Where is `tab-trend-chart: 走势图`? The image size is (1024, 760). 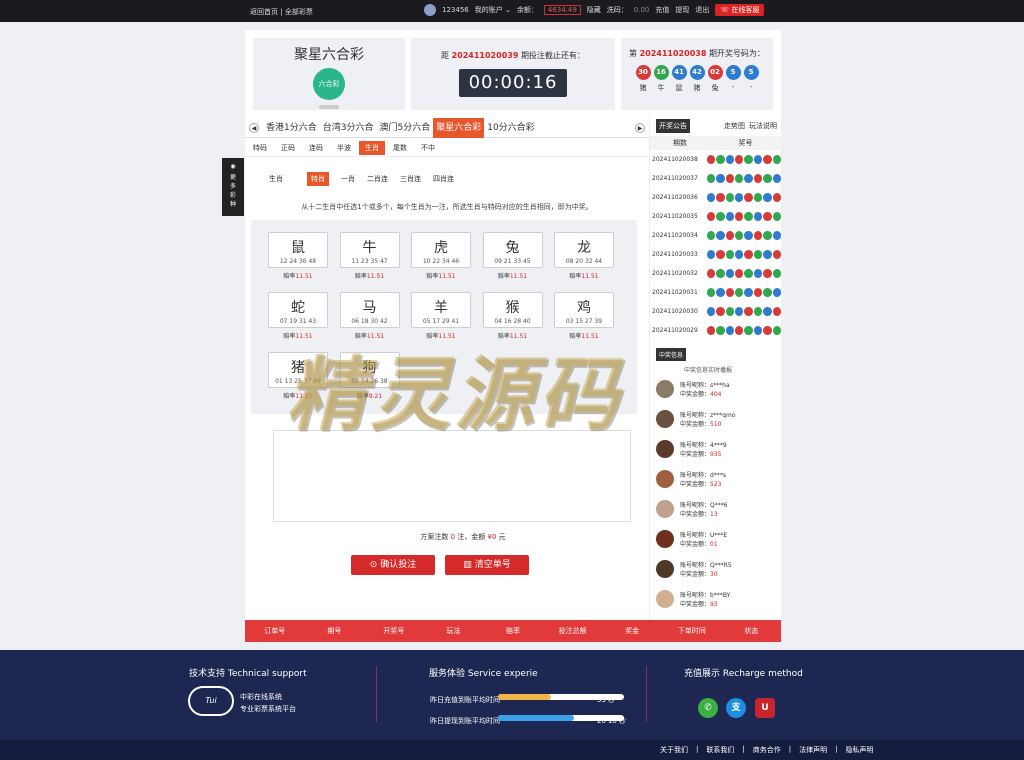 tab-trend-chart: 走势图 is located at coordinates (734, 126).